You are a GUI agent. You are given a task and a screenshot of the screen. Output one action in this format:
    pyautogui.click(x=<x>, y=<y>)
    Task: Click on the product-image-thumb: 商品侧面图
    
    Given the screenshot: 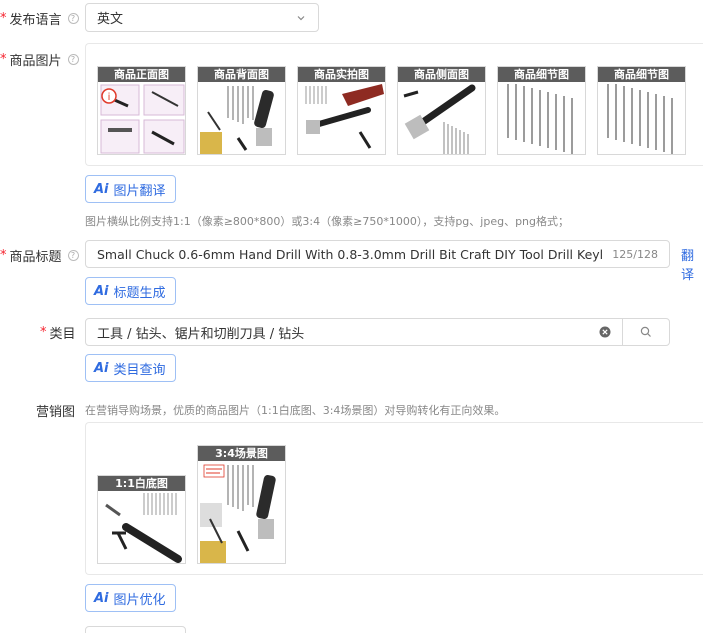 What is the action you would take?
    pyautogui.click(x=441, y=110)
    